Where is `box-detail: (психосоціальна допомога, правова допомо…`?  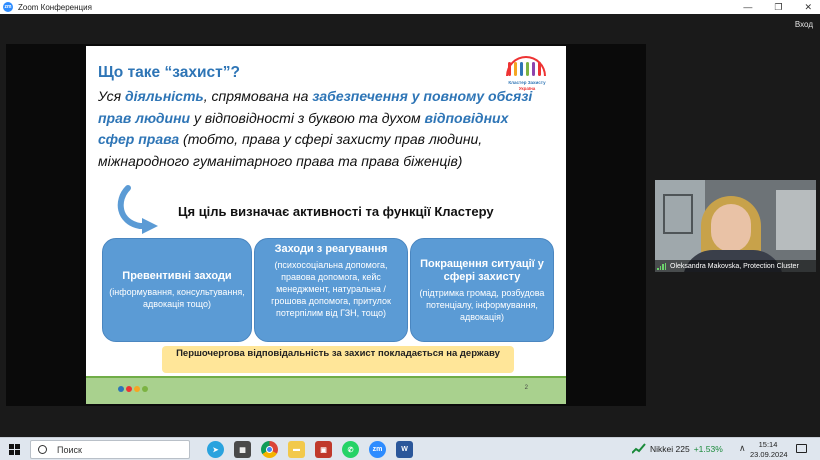 box-detail: (психосоціальна допомога, правова допомо… is located at coordinates (331, 289).